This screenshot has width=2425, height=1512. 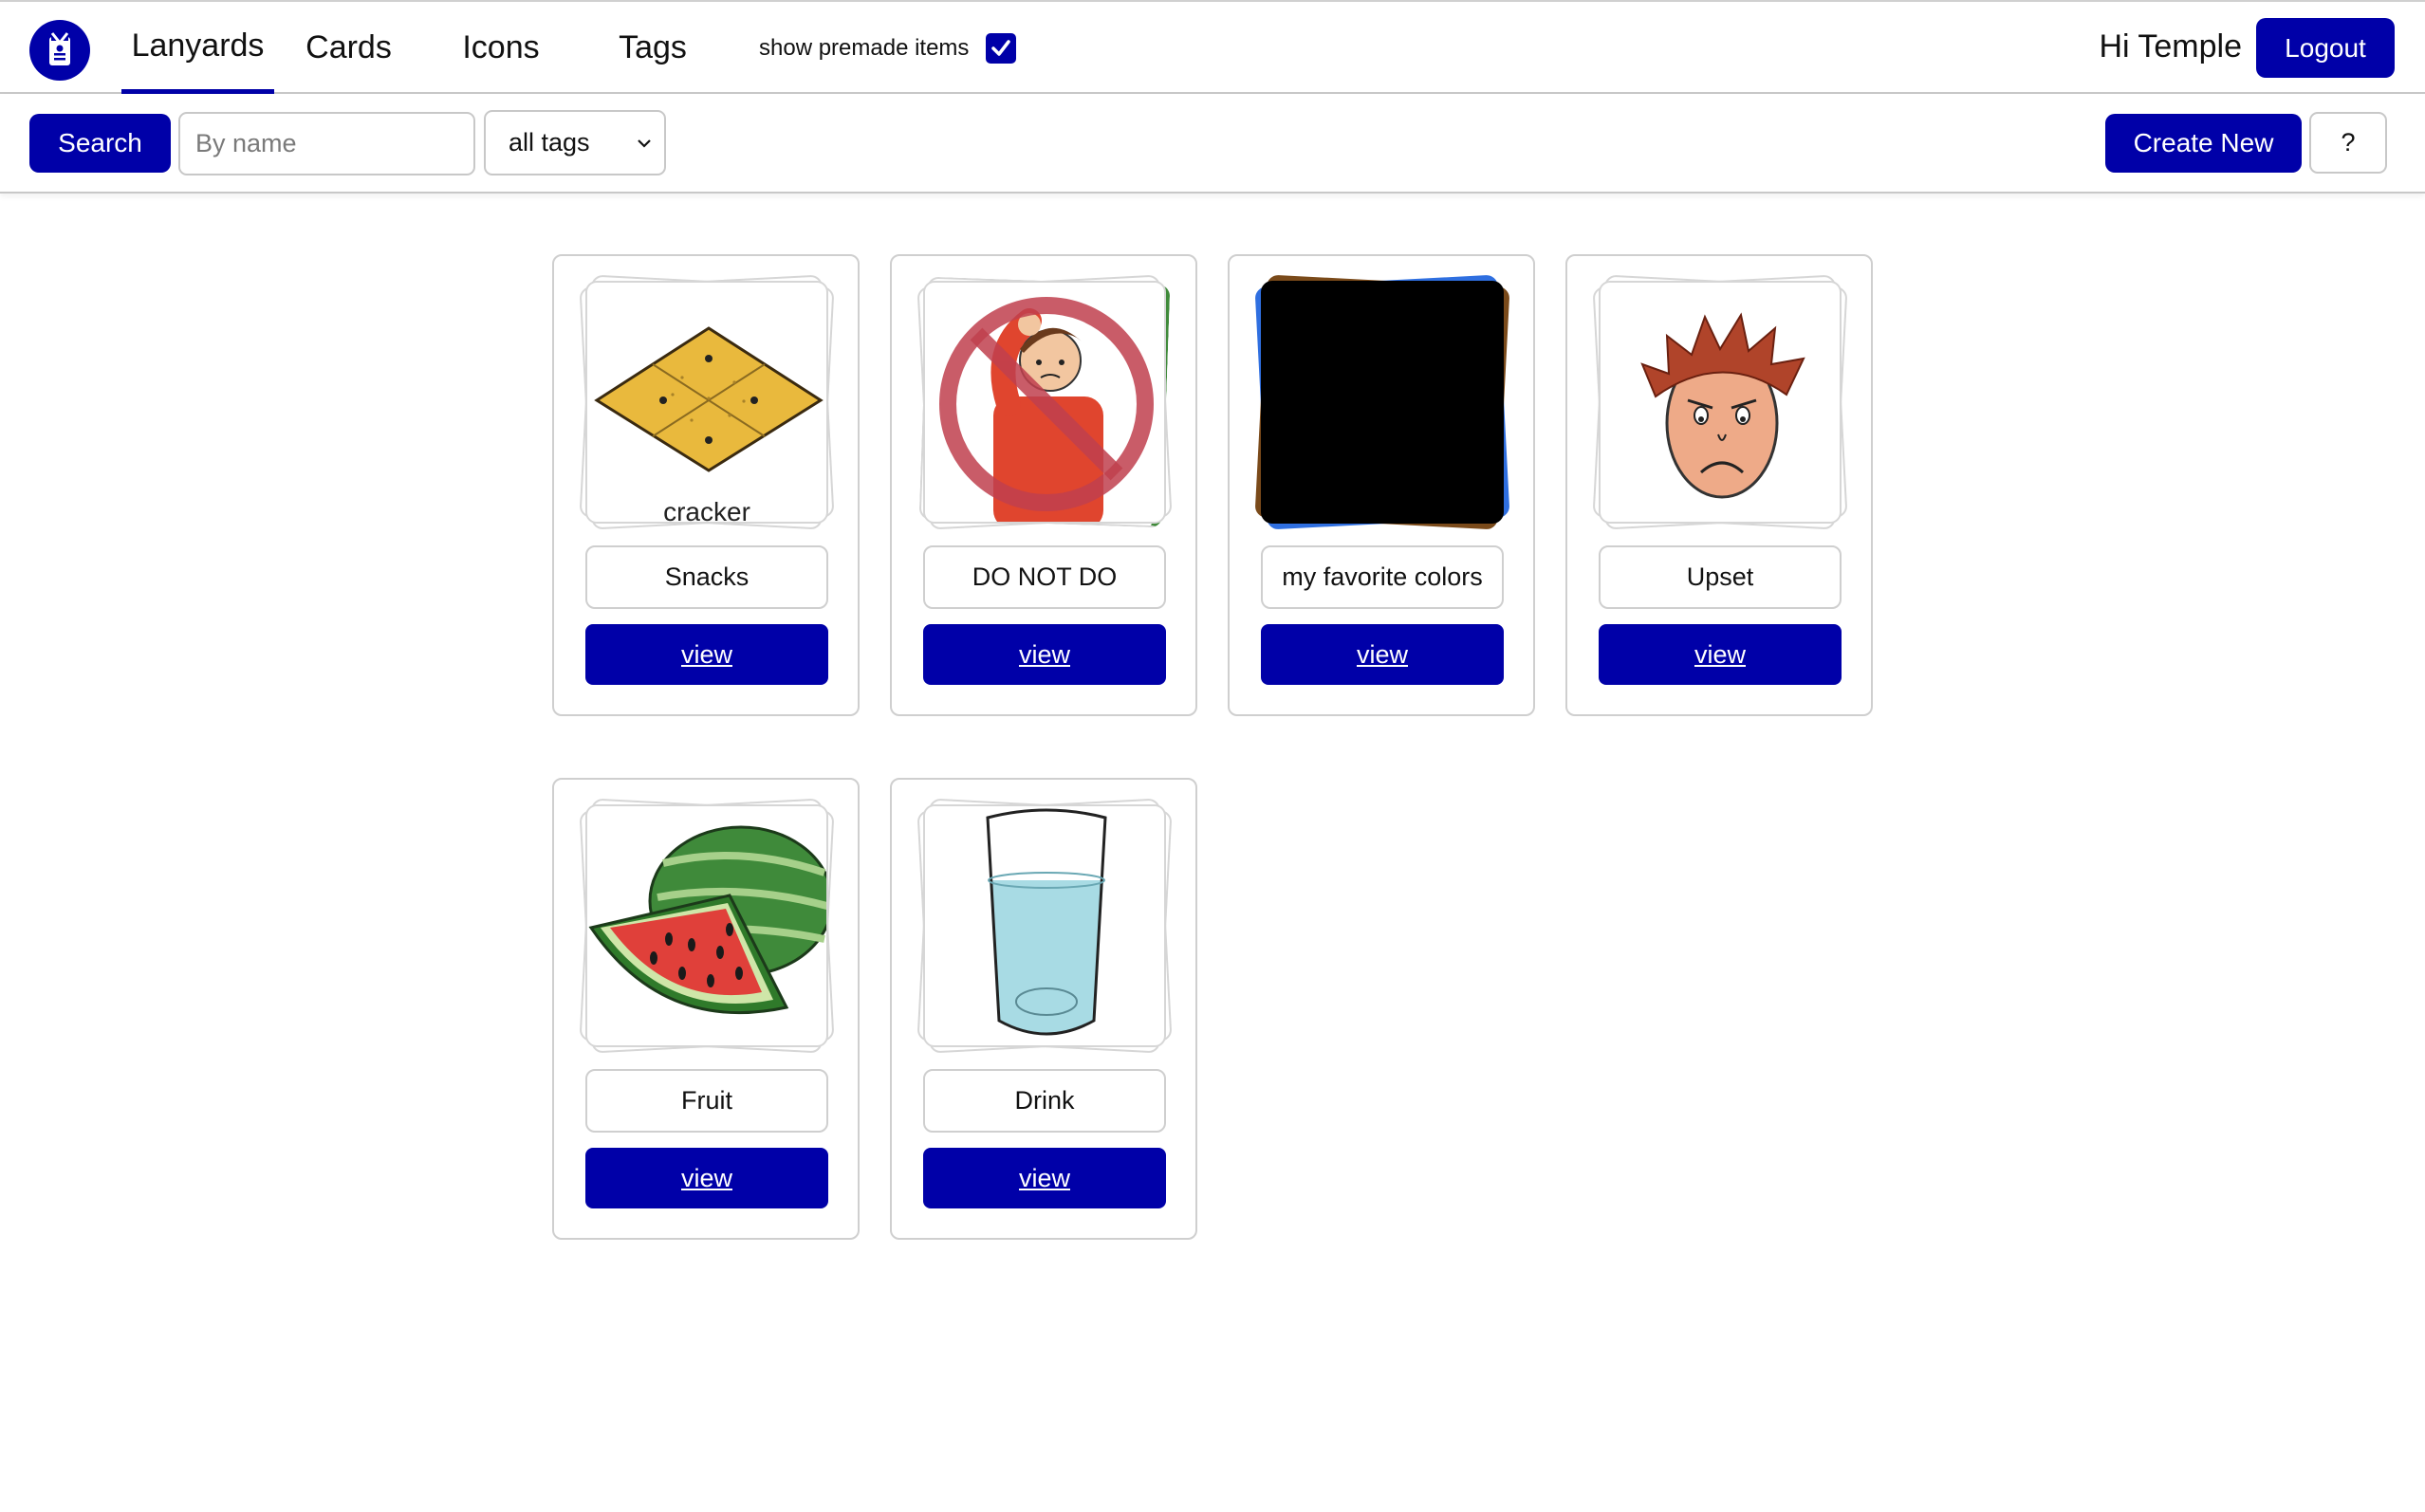 What do you see at coordinates (501, 48) in the screenshot?
I see `tab-icons: Icons` at bounding box center [501, 48].